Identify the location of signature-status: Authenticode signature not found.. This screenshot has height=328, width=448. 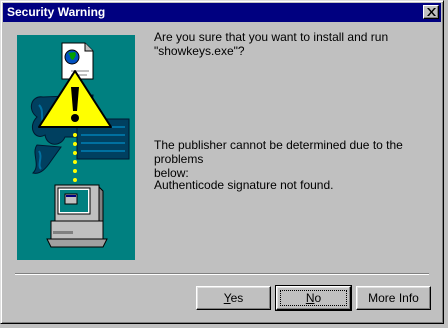
(244, 185).